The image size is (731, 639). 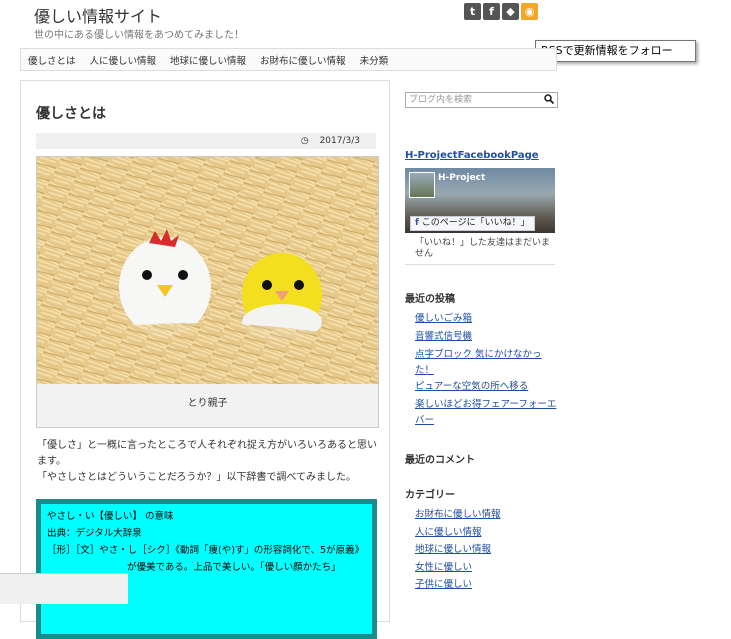 I want to click on post-date: 2017/3/3, so click(x=339, y=141).